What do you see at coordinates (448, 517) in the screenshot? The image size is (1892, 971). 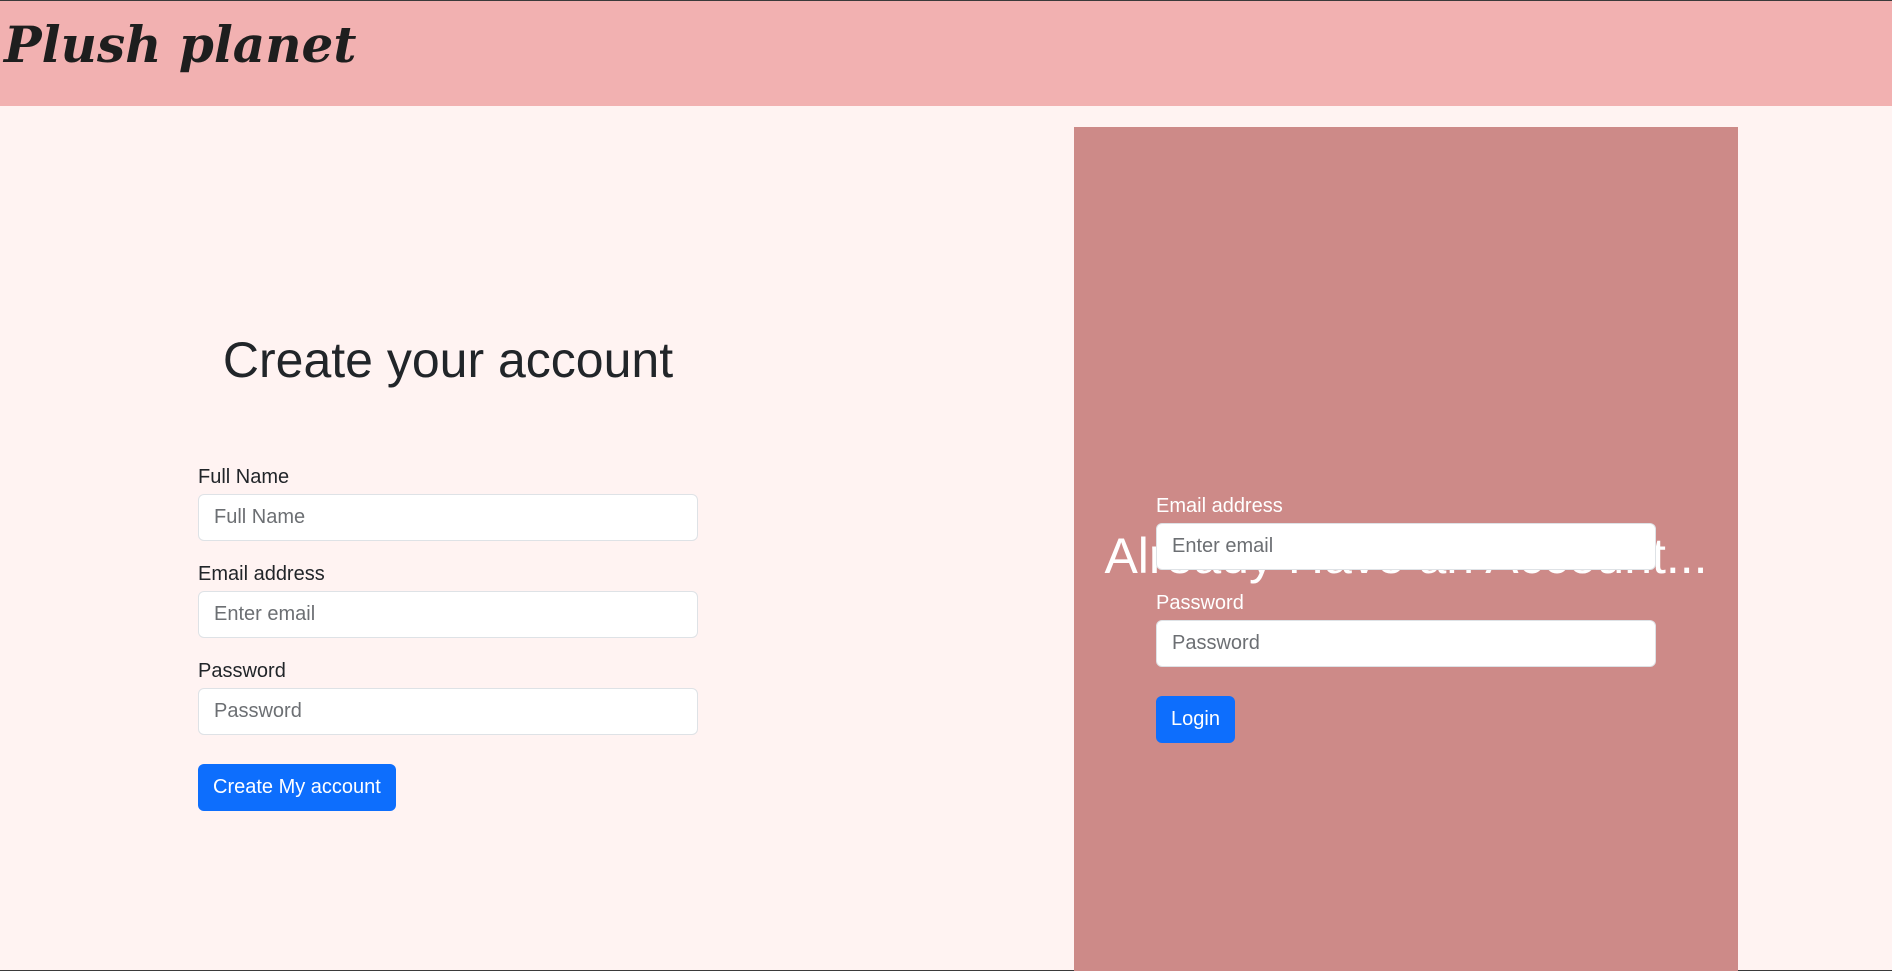 I see `full-name-input` at bounding box center [448, 517].